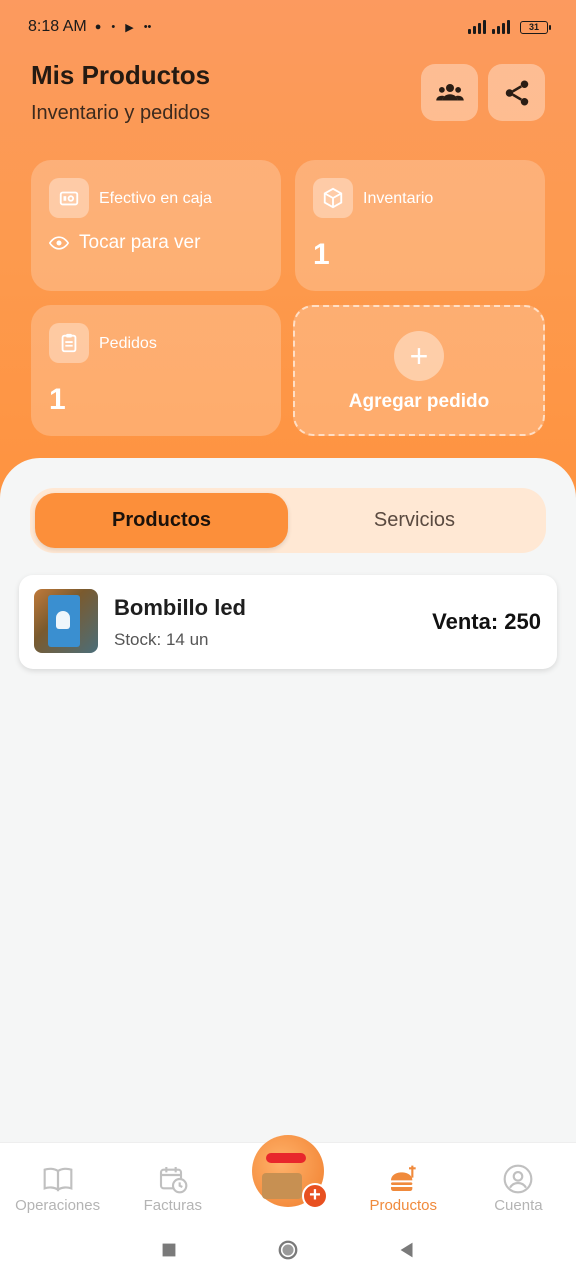 This screenshot has height=1280, width=576. What do you see at coordinates (419, 356) in the screenshot?
I see `plus-icon: +` at bounding box center [419, 356].